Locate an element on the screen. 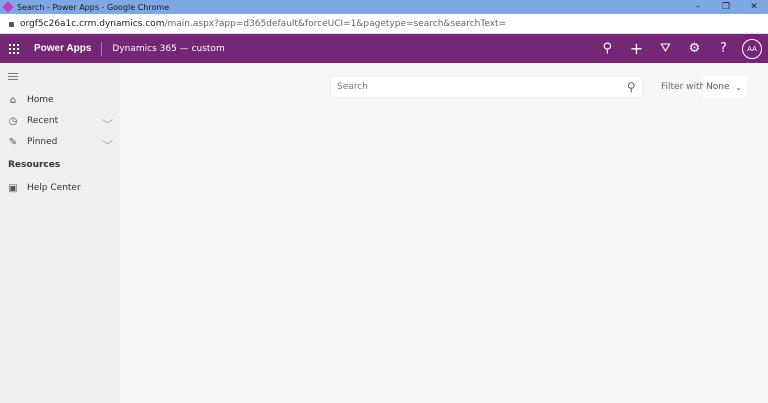 The image size is (768, 403). hamburger-menu-icon is located at coordinates (13, 77).